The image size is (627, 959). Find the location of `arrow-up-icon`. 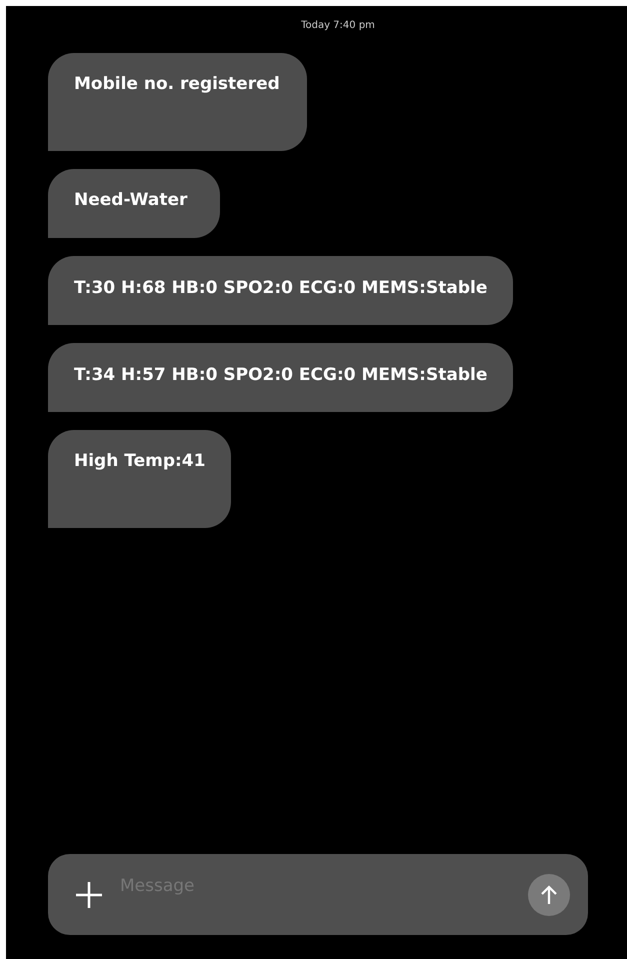

arrow-up-icon is located at coordinates (549, 895).